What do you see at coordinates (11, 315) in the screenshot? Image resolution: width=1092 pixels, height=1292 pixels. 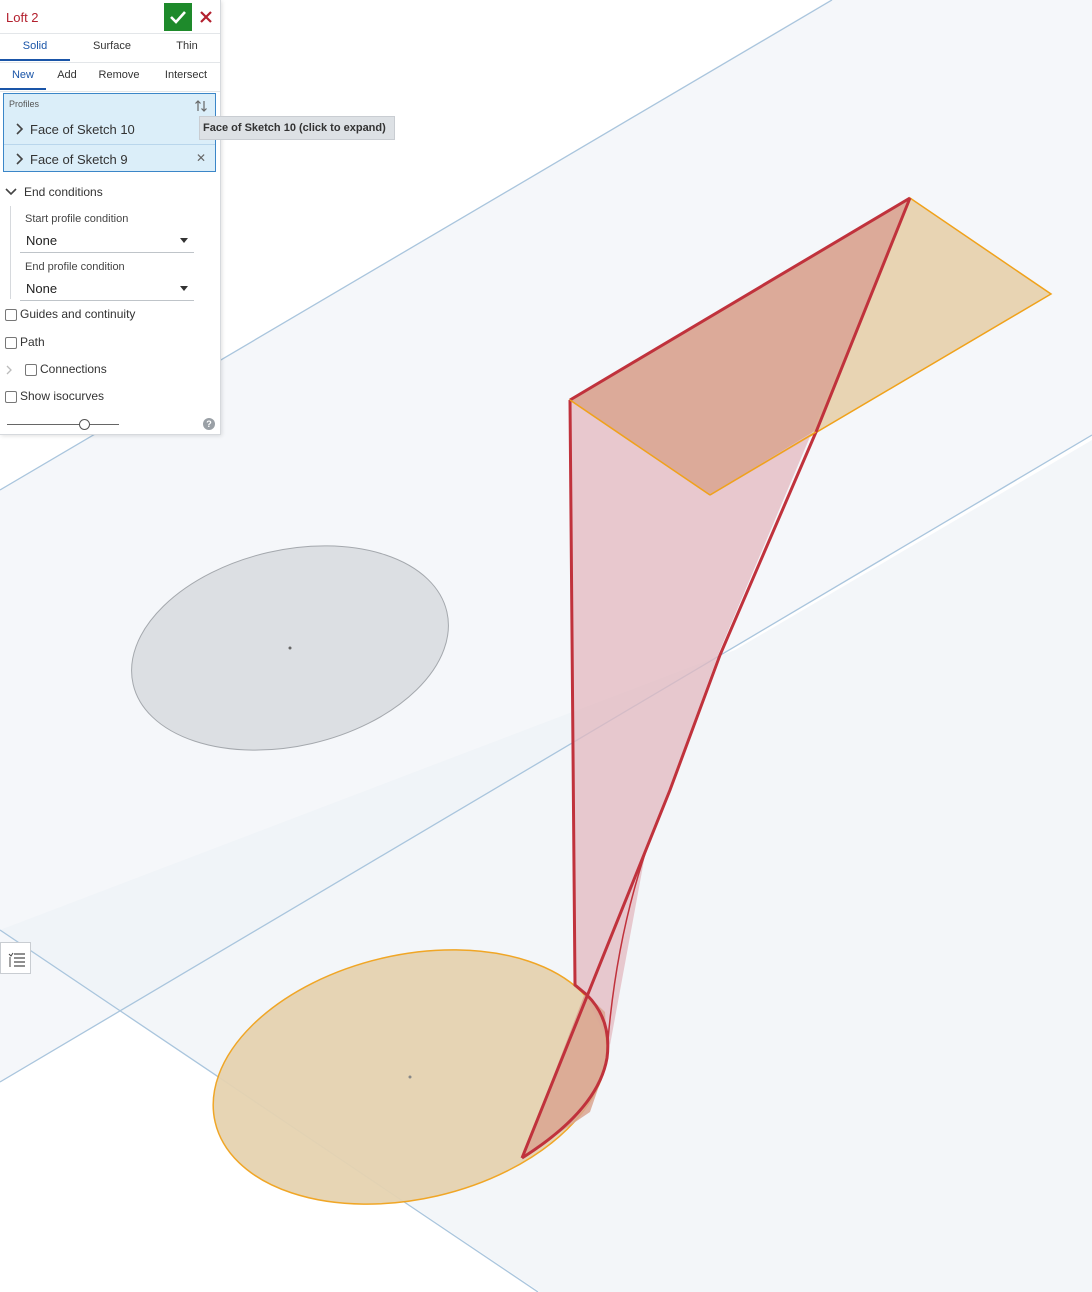 I see `guides-checkbox` at bounding box center [11, 315].